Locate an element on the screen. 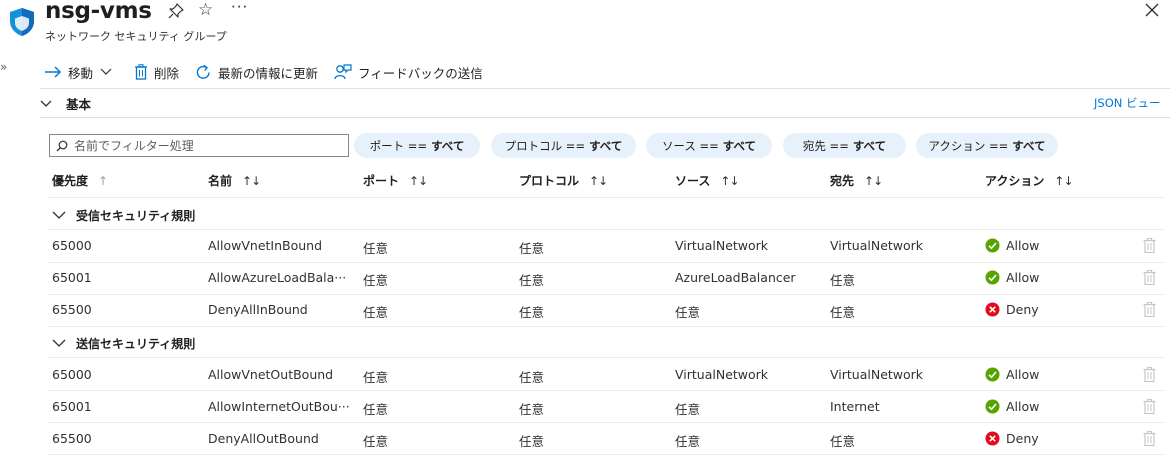  pin-icon is located at coordinates (176, 11).